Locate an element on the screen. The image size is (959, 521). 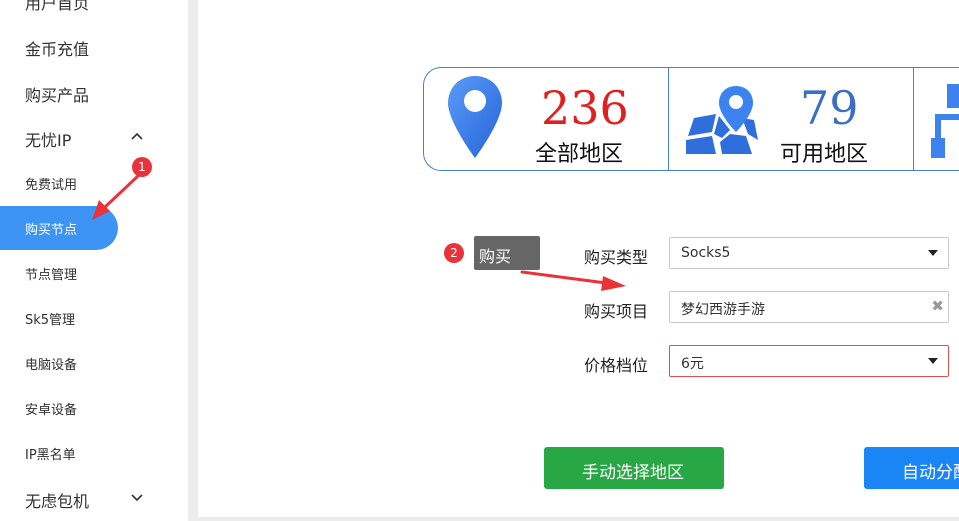
buy-tooltip: 购买 is located at coordinates (507, 253).